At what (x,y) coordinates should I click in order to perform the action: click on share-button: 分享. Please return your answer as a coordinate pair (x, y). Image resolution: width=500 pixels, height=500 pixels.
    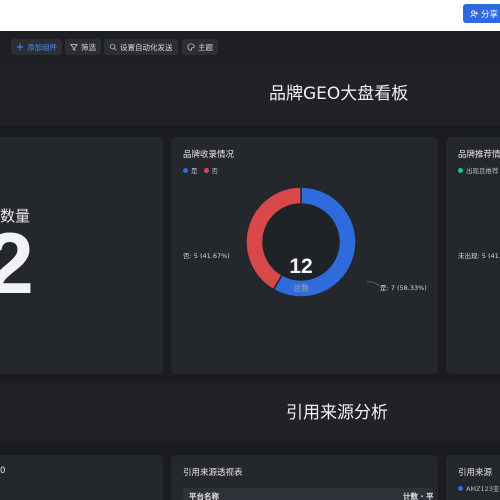
    Looking at the image, I should click on (481, 13).